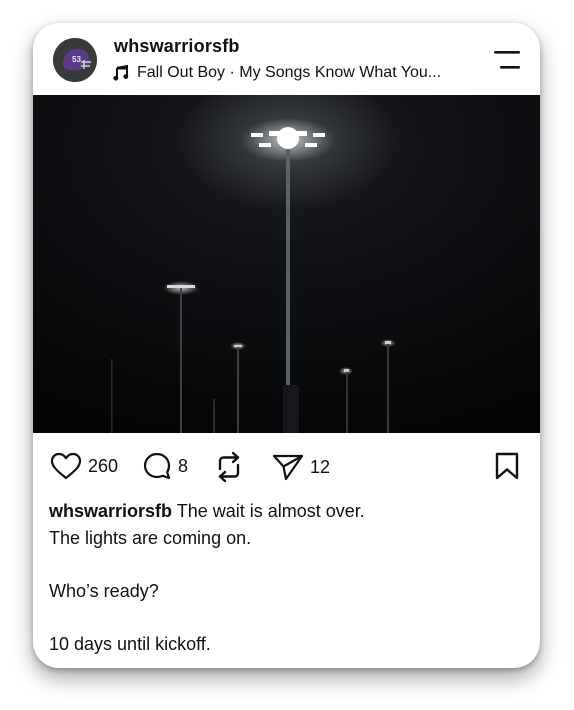 The height and width of the screenshot is (710, 574). Describe the element at coordinates (84, 466) in the screenshot. I see `like-button: 260` at that location.